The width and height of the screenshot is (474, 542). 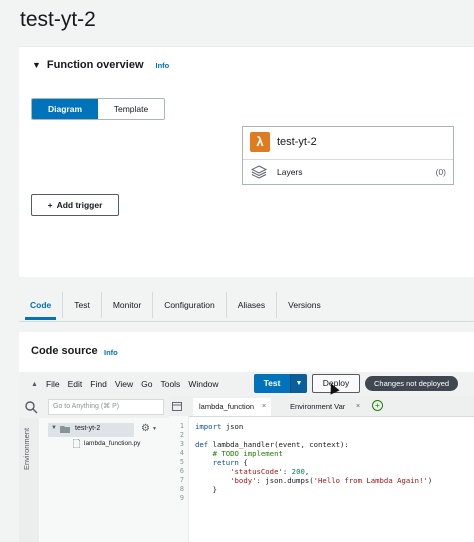 I want to click on tab-versions: Versions, so click(x=304, y=305).